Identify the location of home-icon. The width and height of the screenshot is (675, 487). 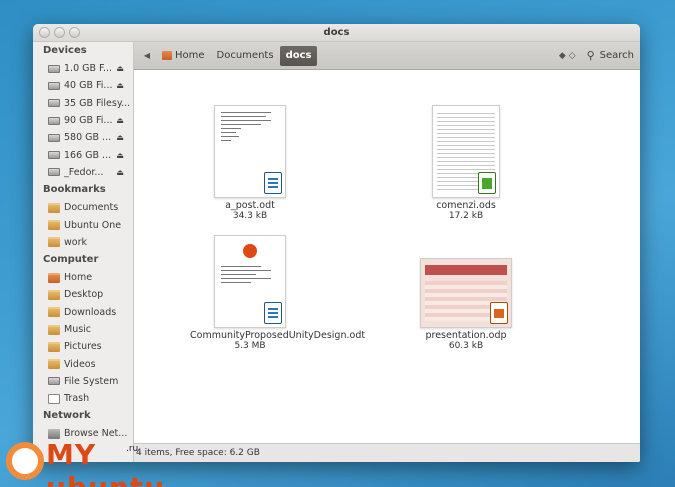
(167, 55).